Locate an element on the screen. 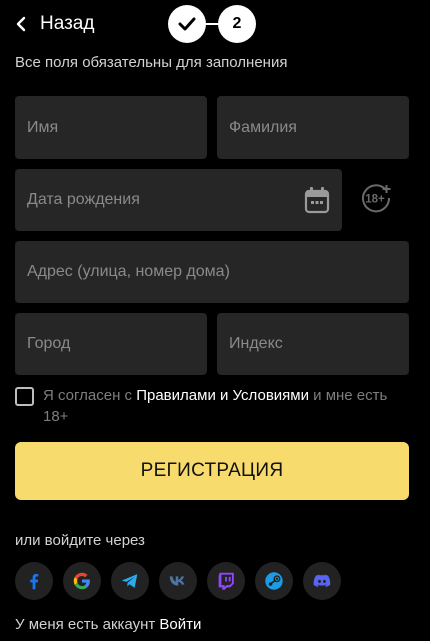 This screenshot has height=641, width=430. back-button: Назад is located at coordinates (54, 24).